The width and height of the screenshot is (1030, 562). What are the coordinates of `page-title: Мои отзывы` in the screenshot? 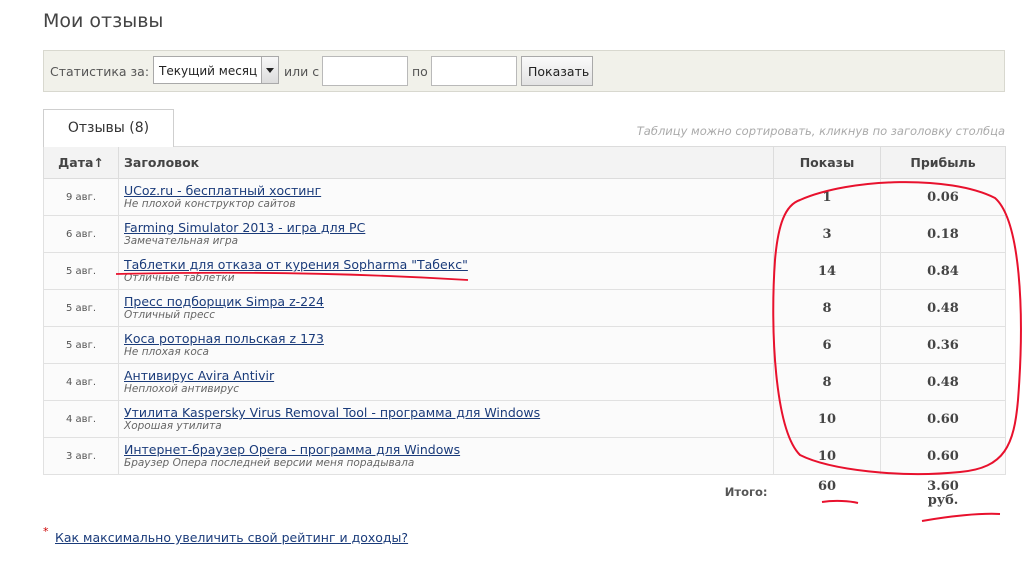 It's located at (103, 21).